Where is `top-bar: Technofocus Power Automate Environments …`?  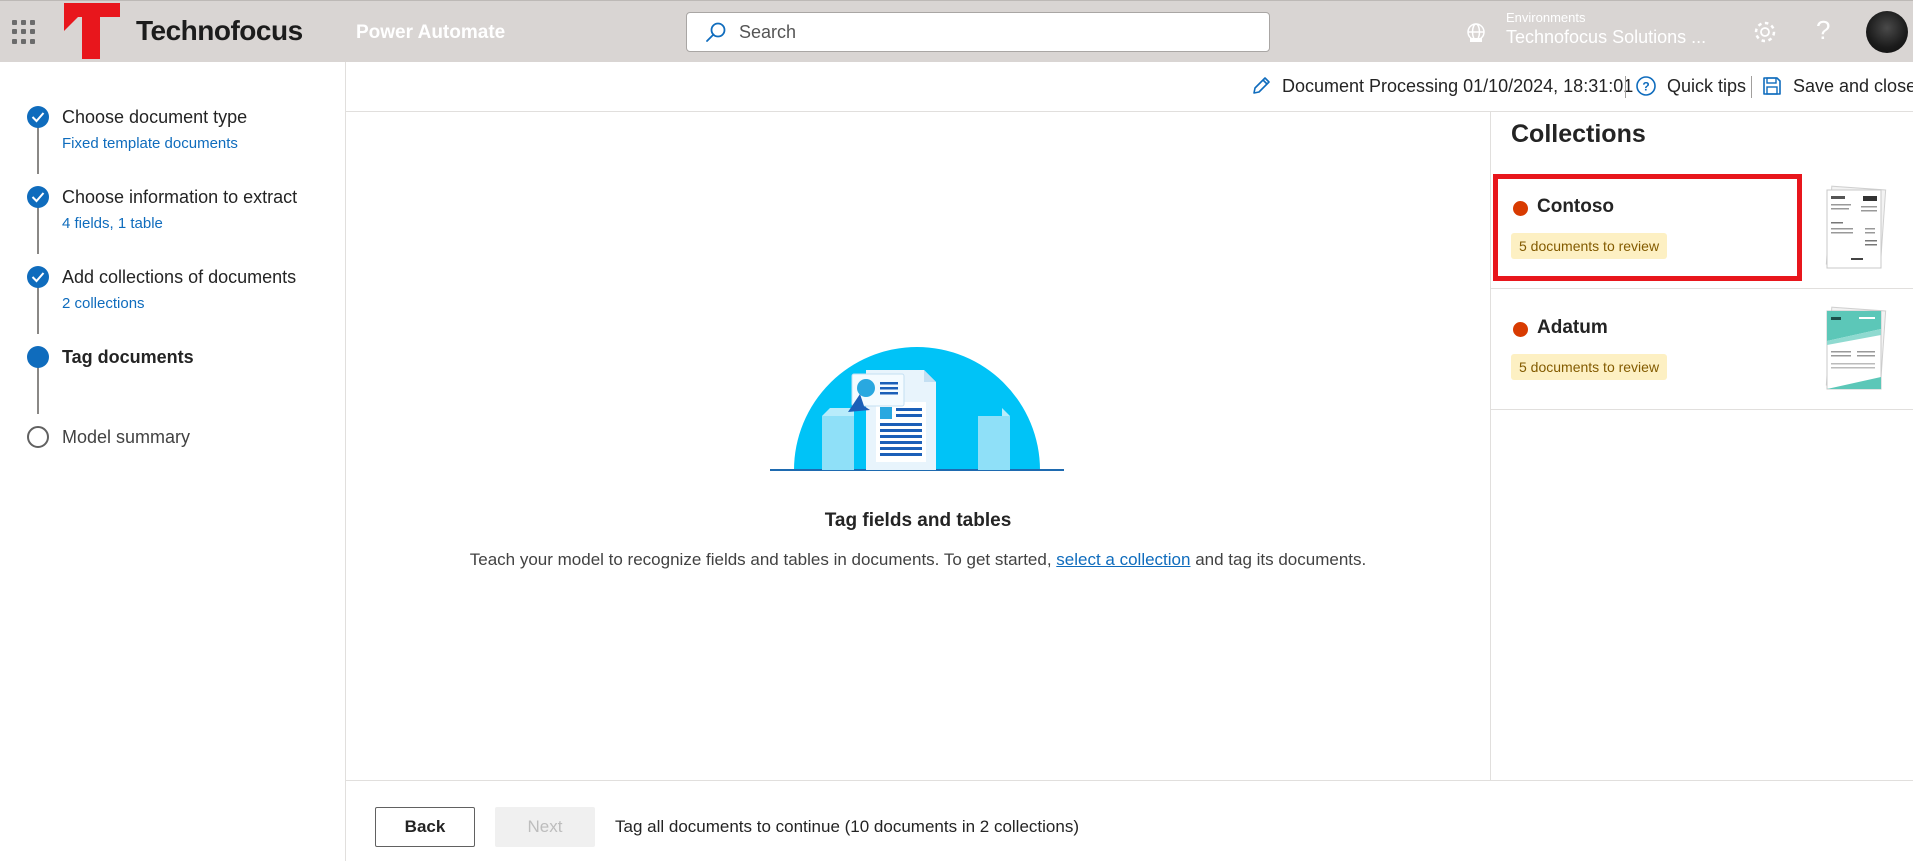 top-bar: Technofocus Power Automate Environments … is located at coordinates (956, 31).